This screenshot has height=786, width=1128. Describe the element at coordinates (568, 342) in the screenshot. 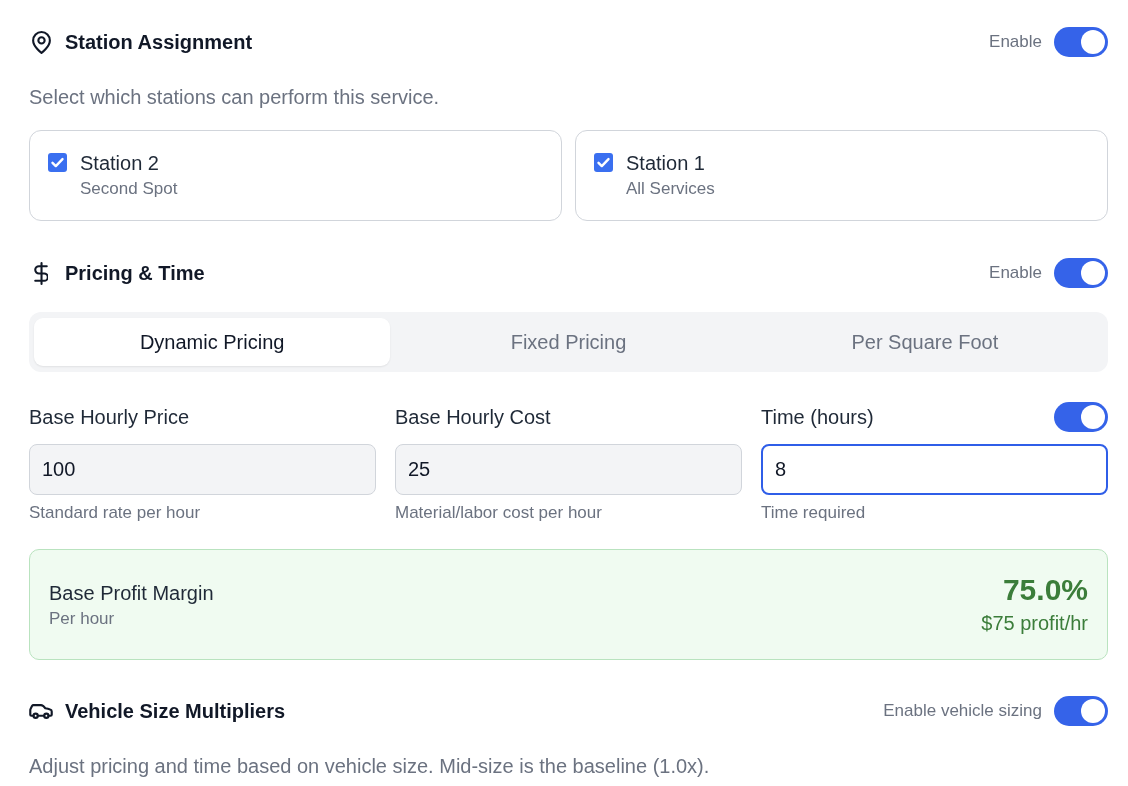

I see `pricing-tab: Fixed Pricing` at that location.